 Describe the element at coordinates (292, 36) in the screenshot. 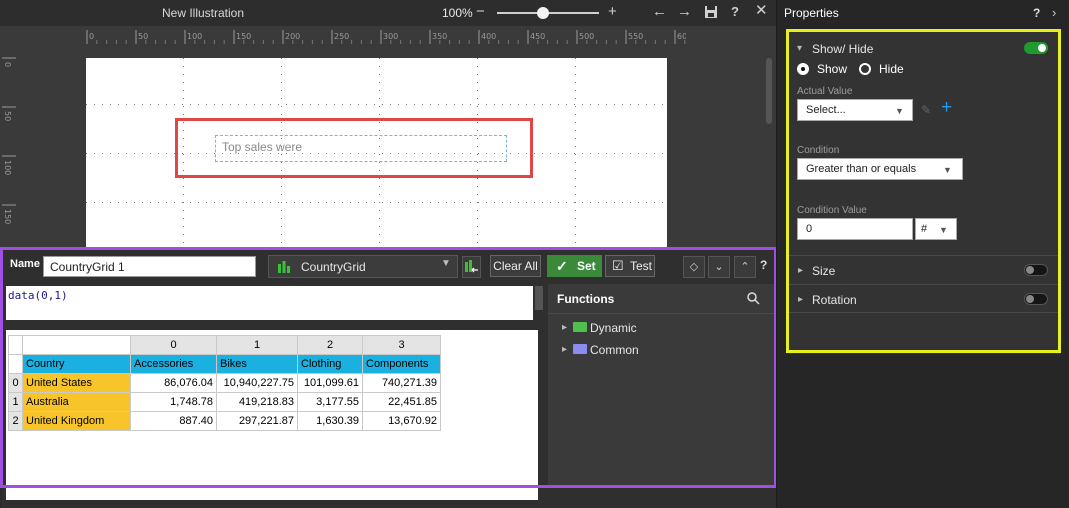

I see `ruler-label: 200` at that location.